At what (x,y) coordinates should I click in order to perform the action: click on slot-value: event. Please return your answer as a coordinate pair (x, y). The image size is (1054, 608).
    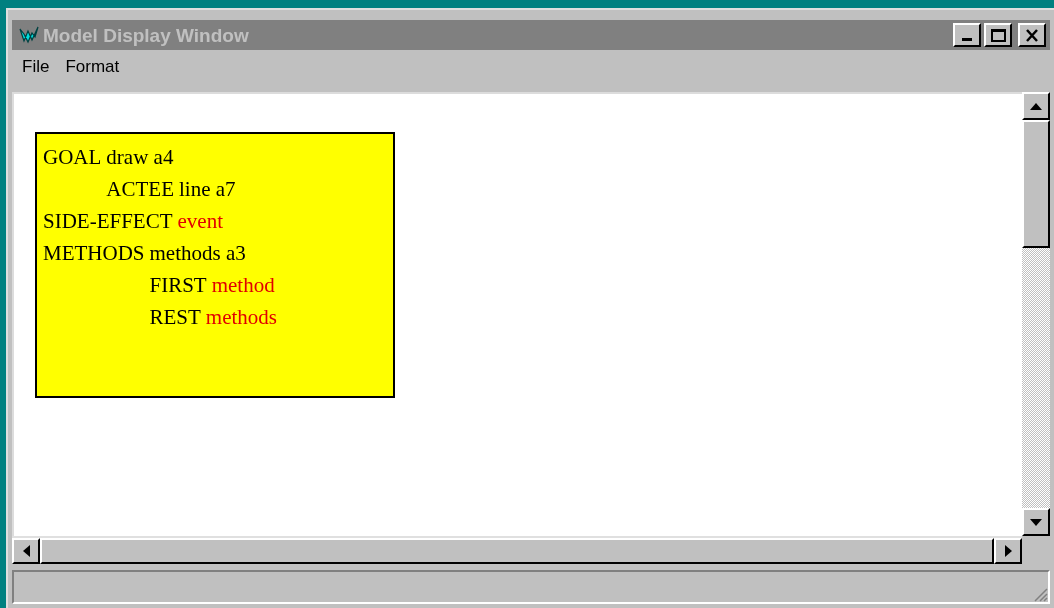
    Looking at the image, I should click on (200, 221).